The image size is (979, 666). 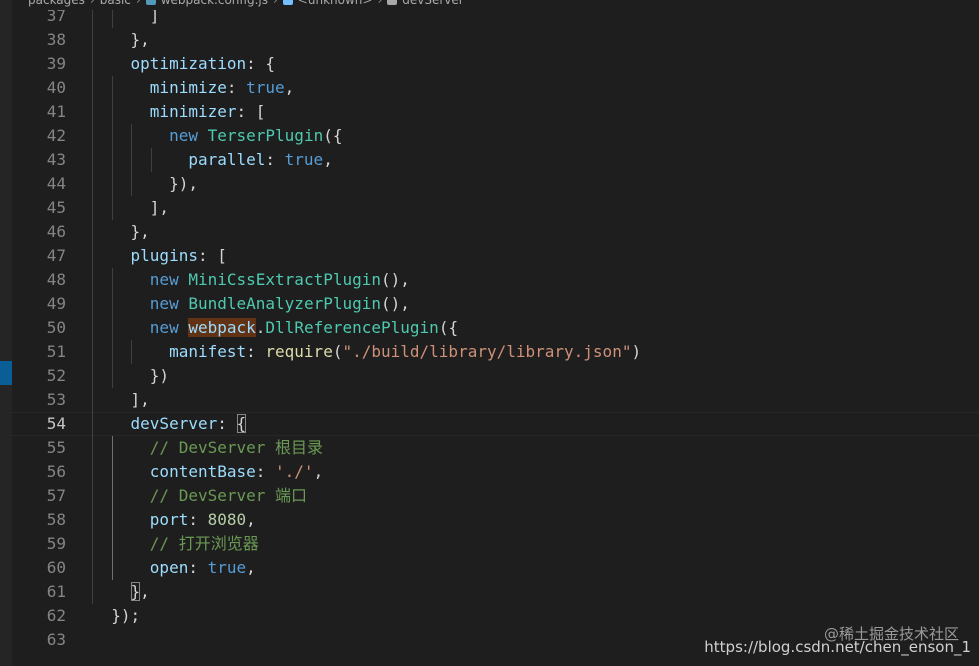 I want to click on code-text: new webpack.DllReferencePlugin({, so click(x=275, y=328).